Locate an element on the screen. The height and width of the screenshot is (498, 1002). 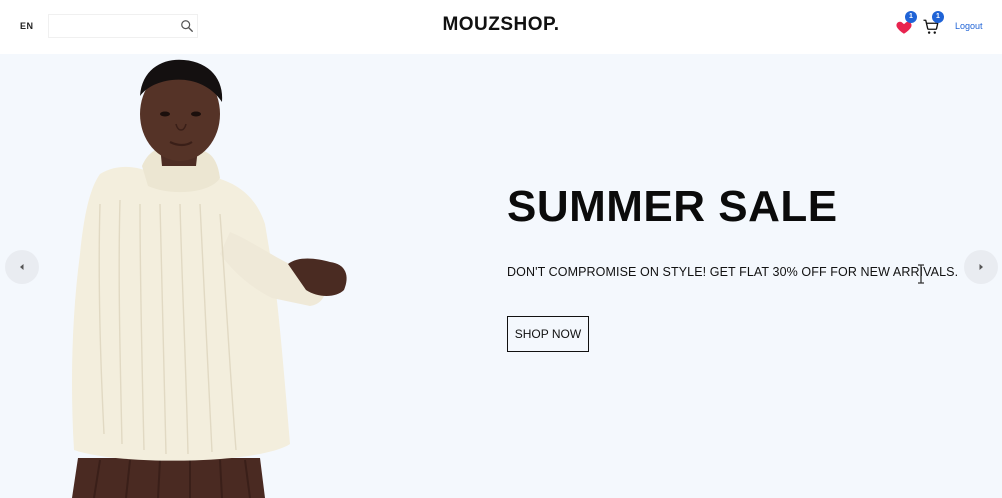
wishlist-count-badge: 1 is located at coordinates (911, 17).